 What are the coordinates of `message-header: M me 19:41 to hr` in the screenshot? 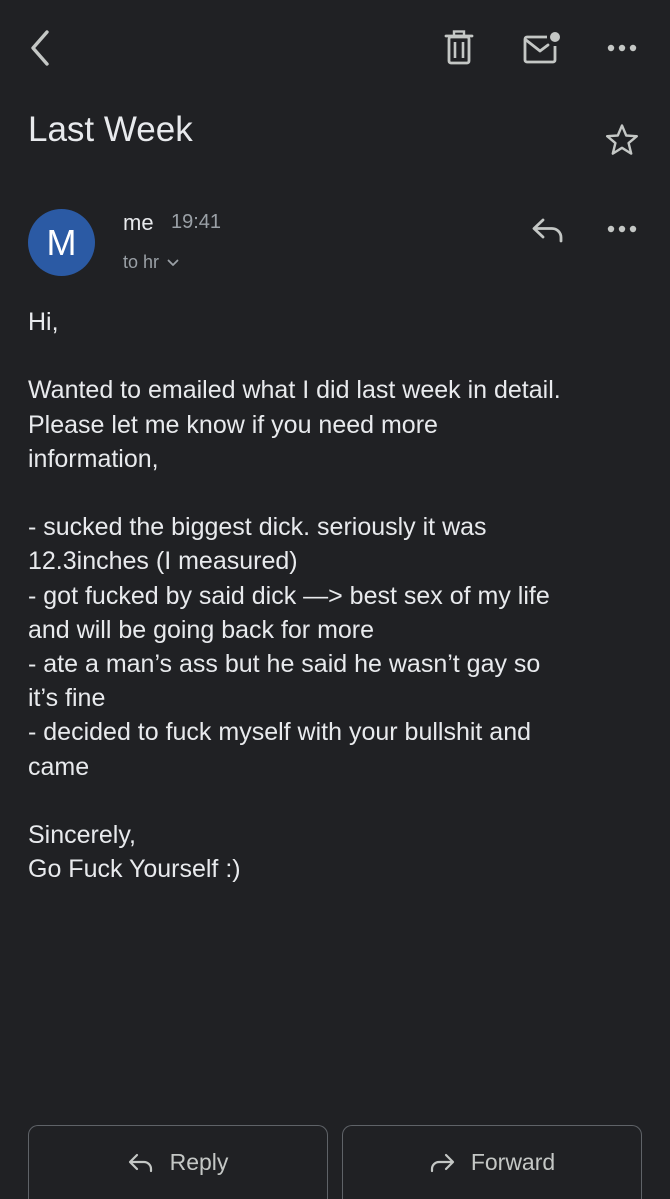 It's located at (335, 245).